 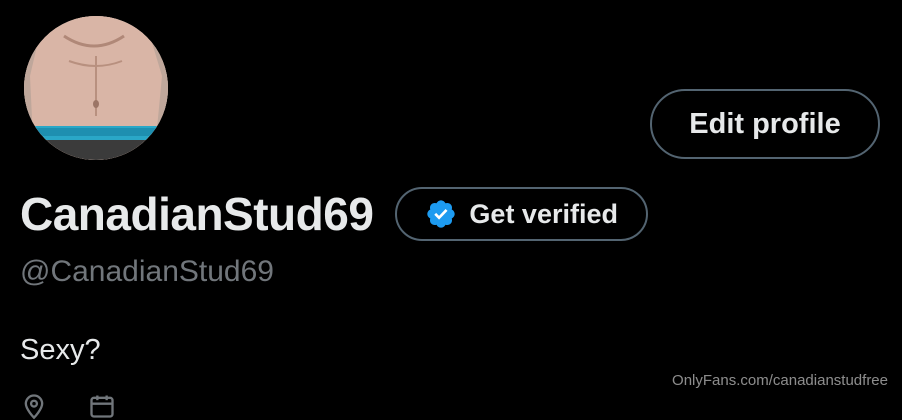 What do you see at coordinates (543, 213) in the screenshot?
I see `get-verified-label: Get verified` at bounding box center [543, 213].